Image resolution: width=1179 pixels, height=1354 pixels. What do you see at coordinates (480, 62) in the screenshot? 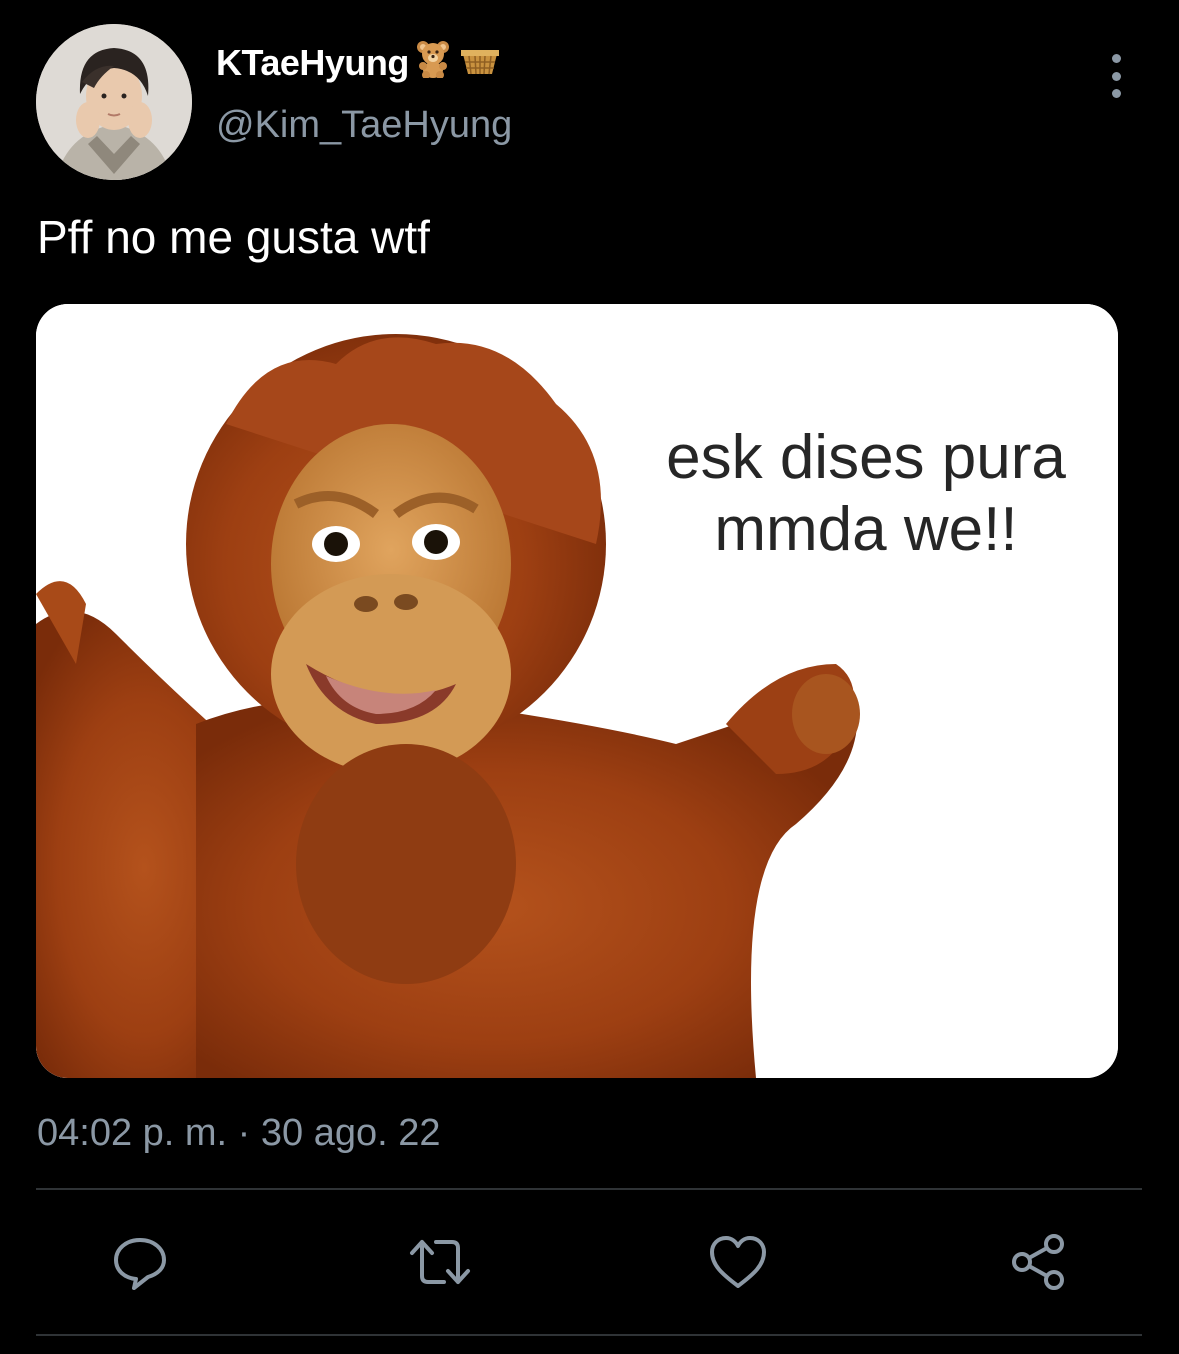
I see `basket-emoji-icon` at bounding box center [480, 62].